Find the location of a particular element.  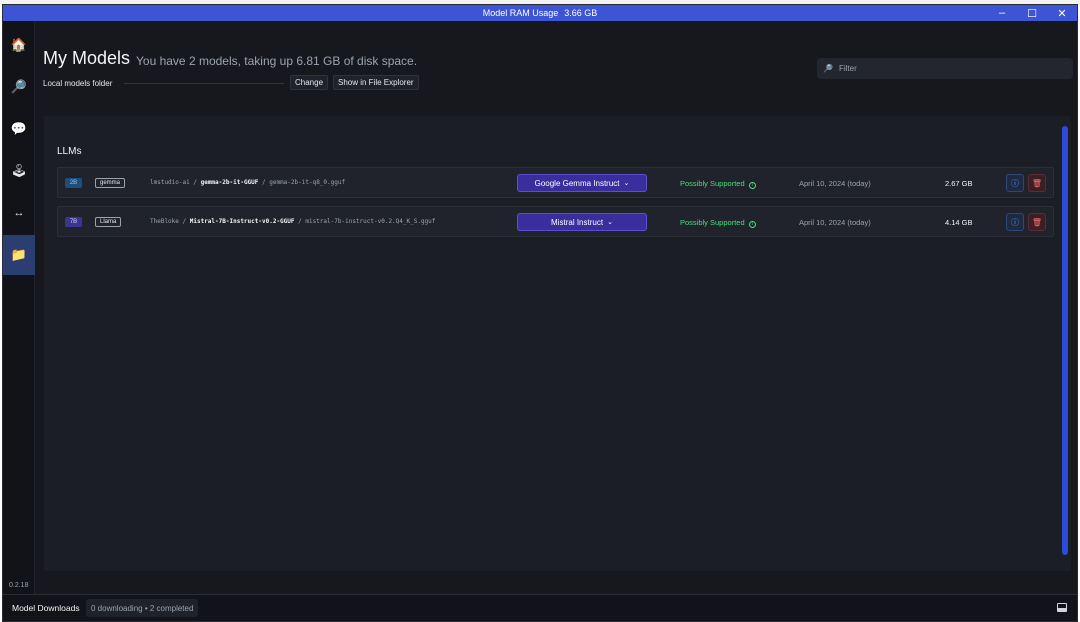

page-title: My Models is located at coordinates (87, 58).